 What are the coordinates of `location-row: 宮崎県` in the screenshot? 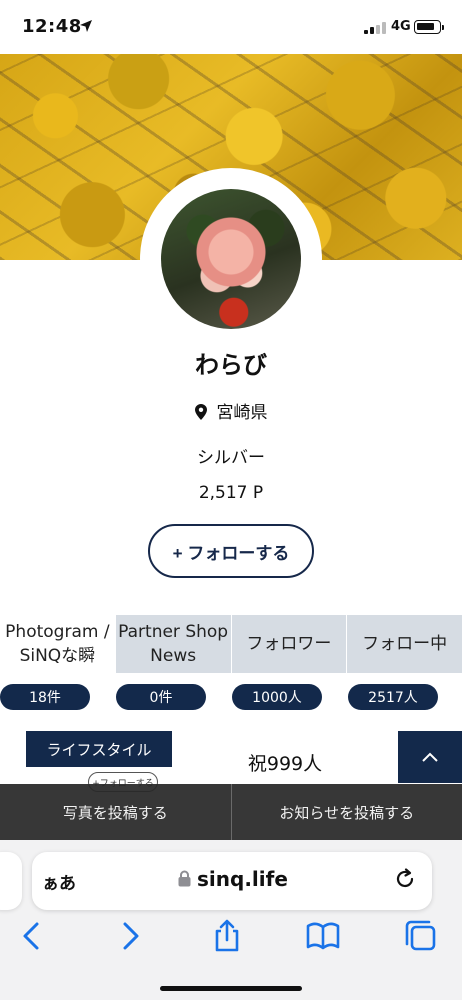 It's located at (231, 410).